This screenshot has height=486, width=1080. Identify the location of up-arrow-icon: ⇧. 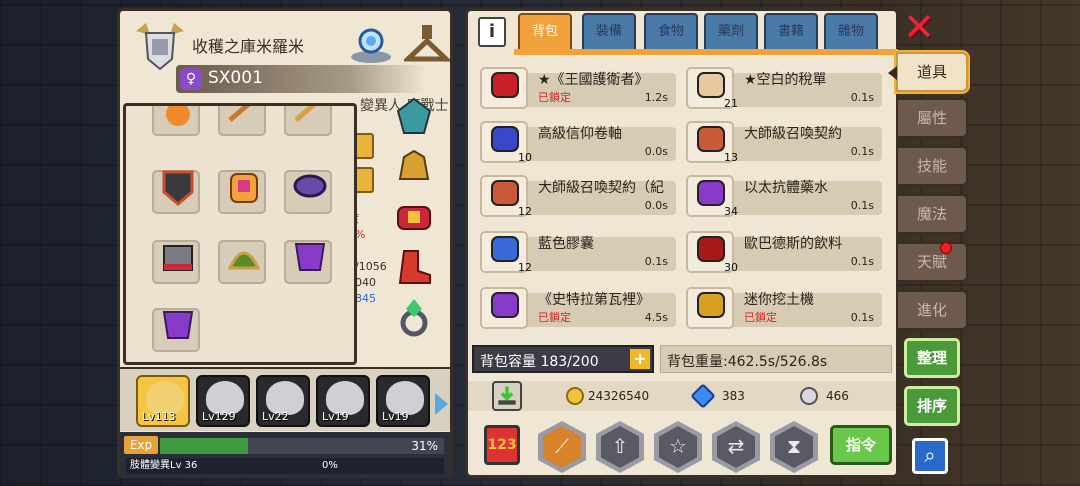
(620, 446).